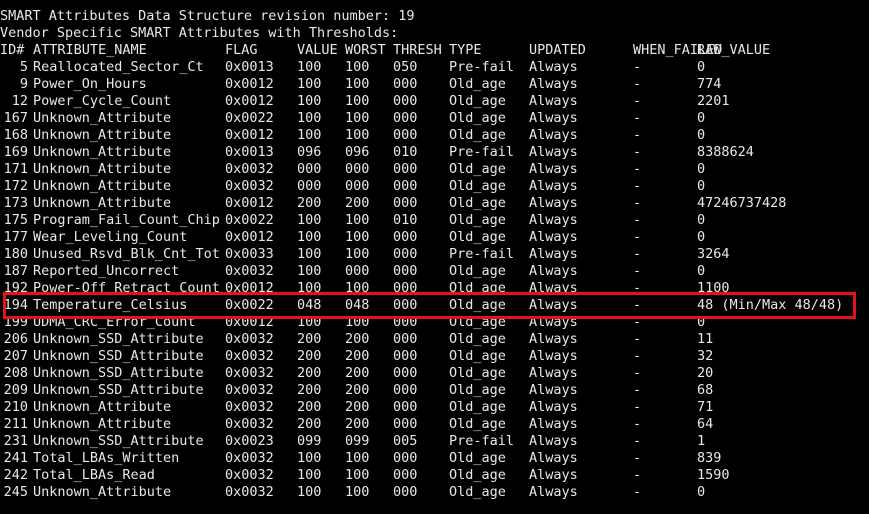 This screenshot has width=869, height=514. Describe the element at coordinates (15, 322) in the screenshot. I see `attribute-id: 199` at that location.